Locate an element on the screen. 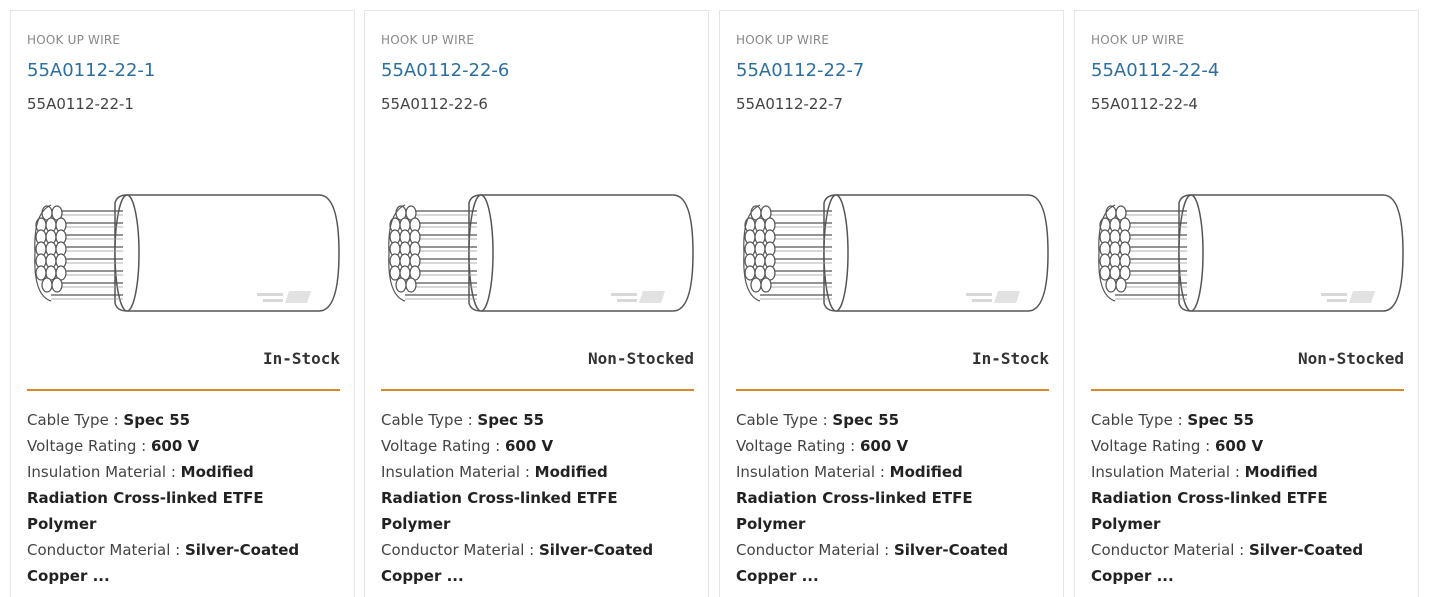 The width and height of the screenshot is (1429, 597). part-number-link: 55A0112-22-6 is located at coordinates (445, 70).